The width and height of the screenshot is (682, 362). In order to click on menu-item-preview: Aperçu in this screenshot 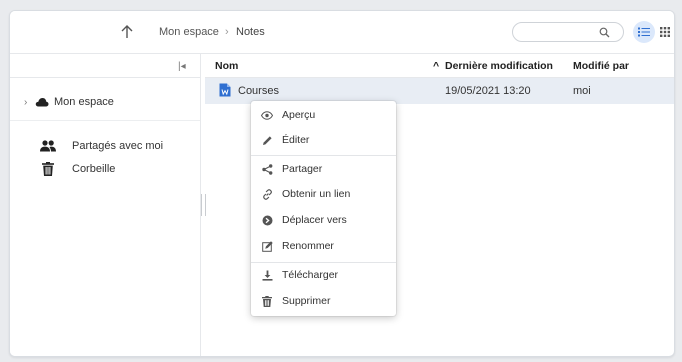, I will do `click(323, 115)`.